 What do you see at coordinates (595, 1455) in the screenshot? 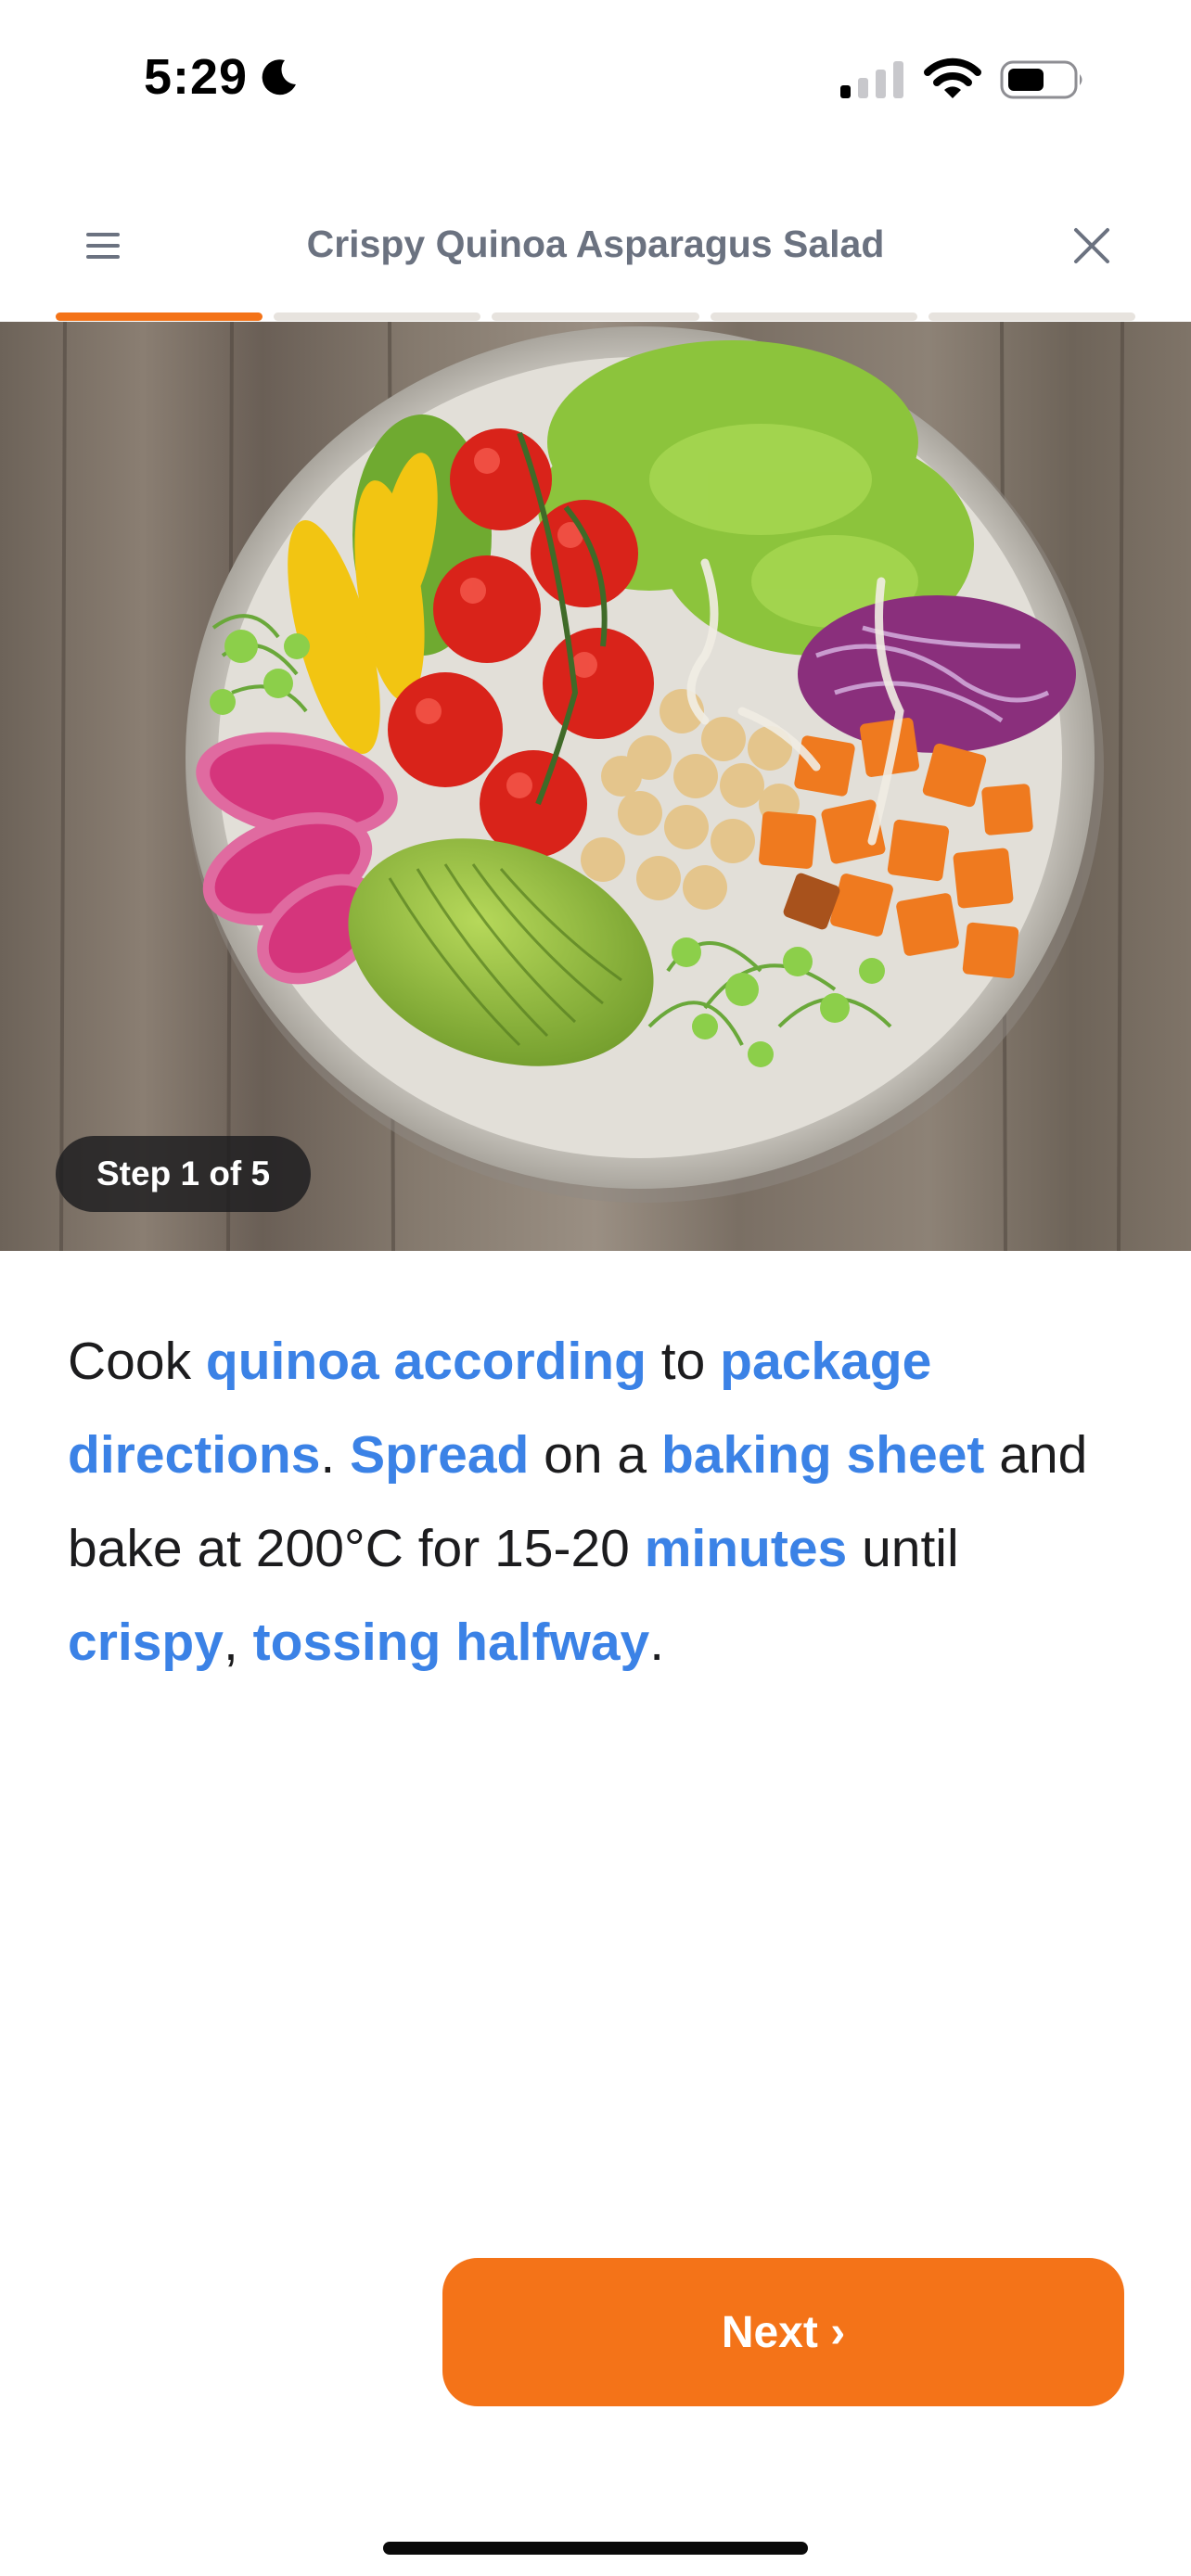
I see `instruction-text: on a` at bounding box center [595, 1455].